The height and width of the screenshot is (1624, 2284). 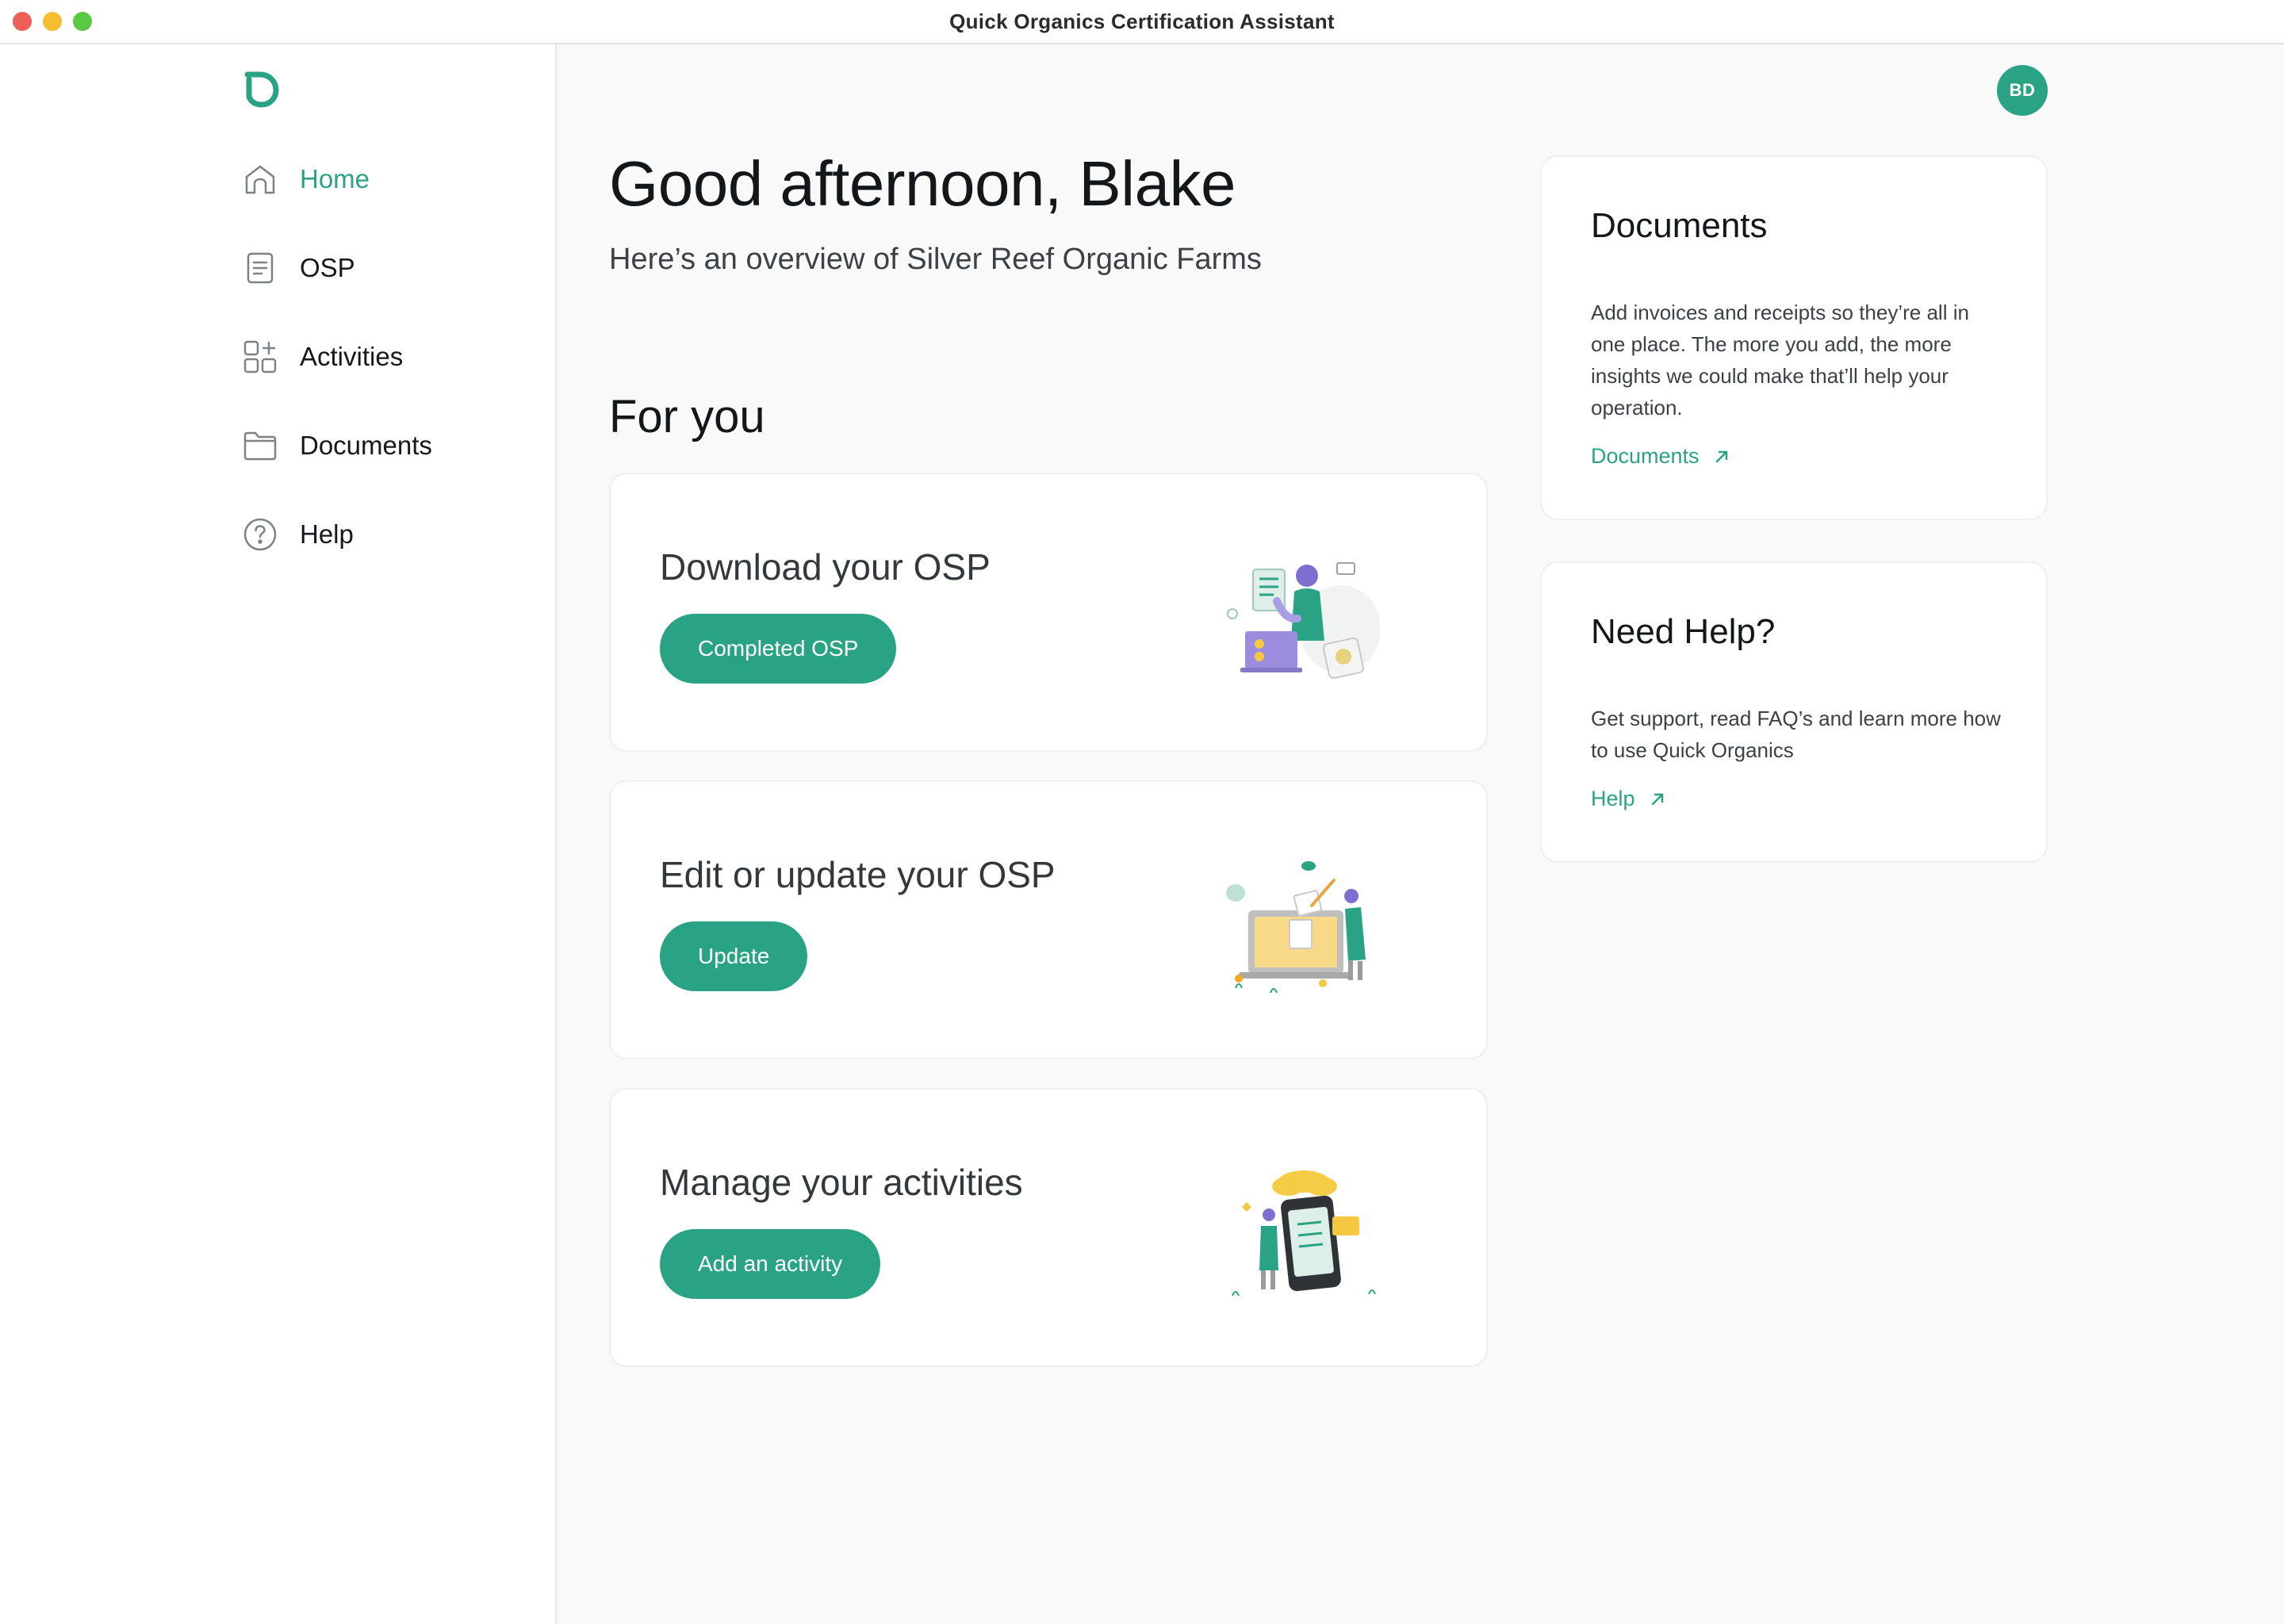 I want to click on sidebar-item-label: Help, so click(x=327, y=534).